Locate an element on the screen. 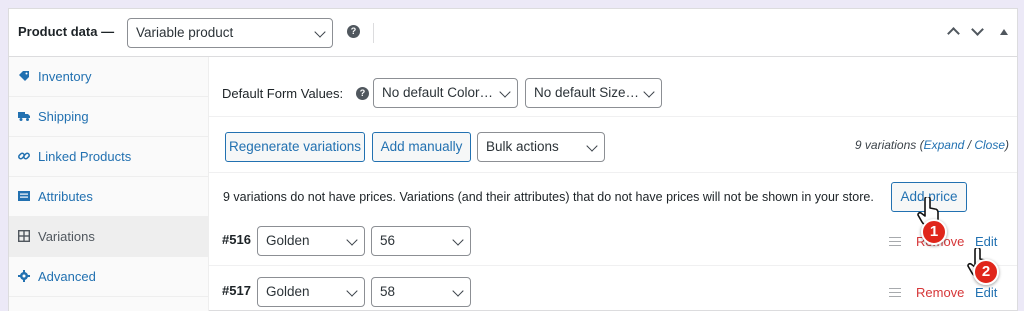  move-down-button is located at coordinates (978, 32).